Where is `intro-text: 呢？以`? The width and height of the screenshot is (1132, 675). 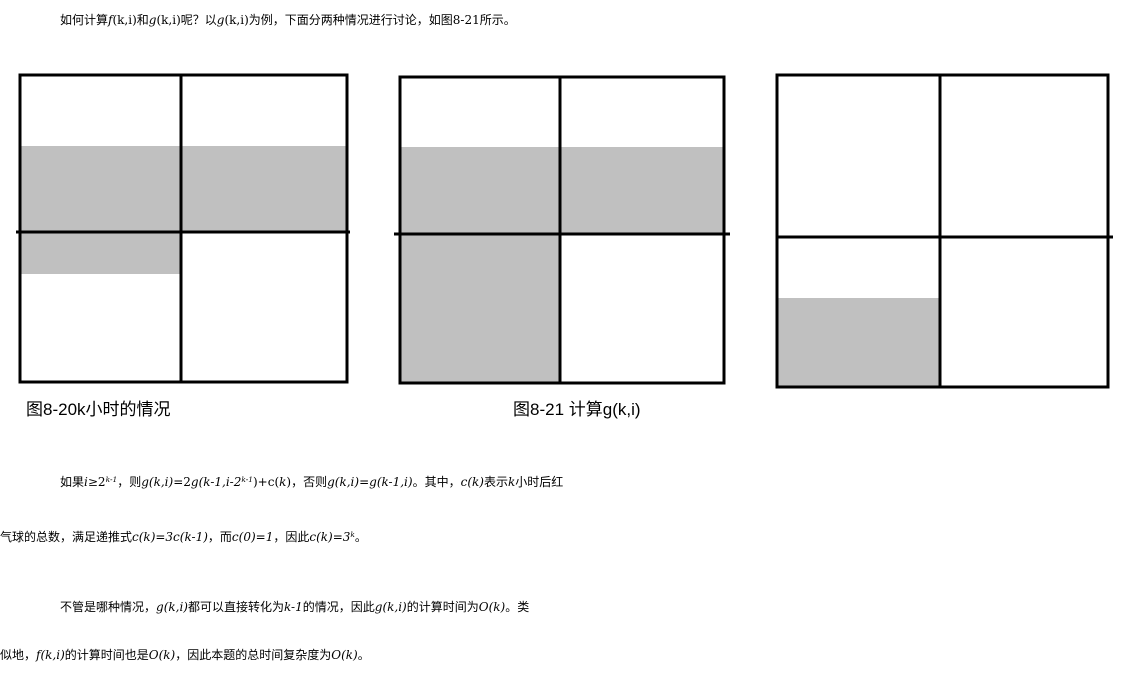
intro-text: 呢？以 is located at coordinates (198, 20).